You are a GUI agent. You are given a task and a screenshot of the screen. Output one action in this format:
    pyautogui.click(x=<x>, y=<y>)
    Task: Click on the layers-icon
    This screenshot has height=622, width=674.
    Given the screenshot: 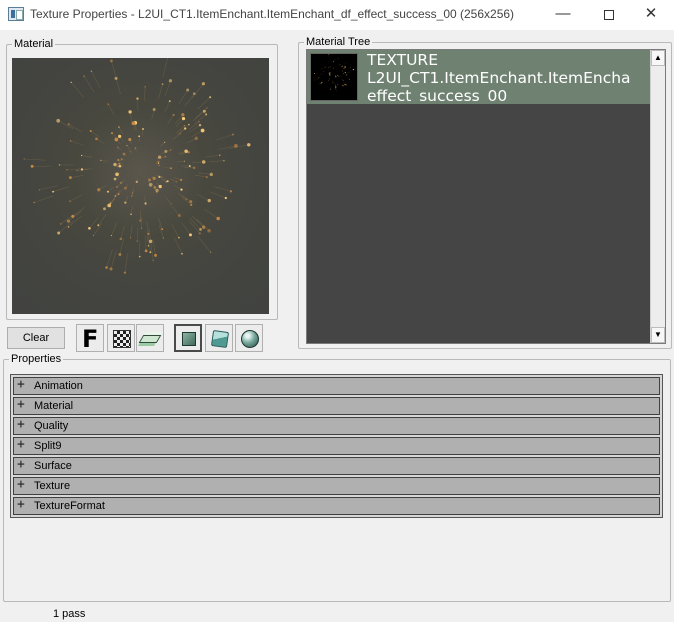 What is the action you would take?
    pyautogui.click(x=150, y=339)
    